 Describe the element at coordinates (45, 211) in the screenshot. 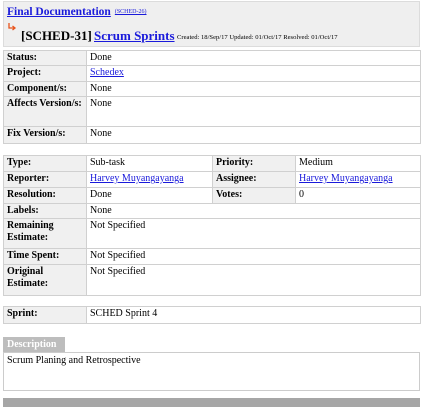

I see `labels-label: Labels:` at that location.